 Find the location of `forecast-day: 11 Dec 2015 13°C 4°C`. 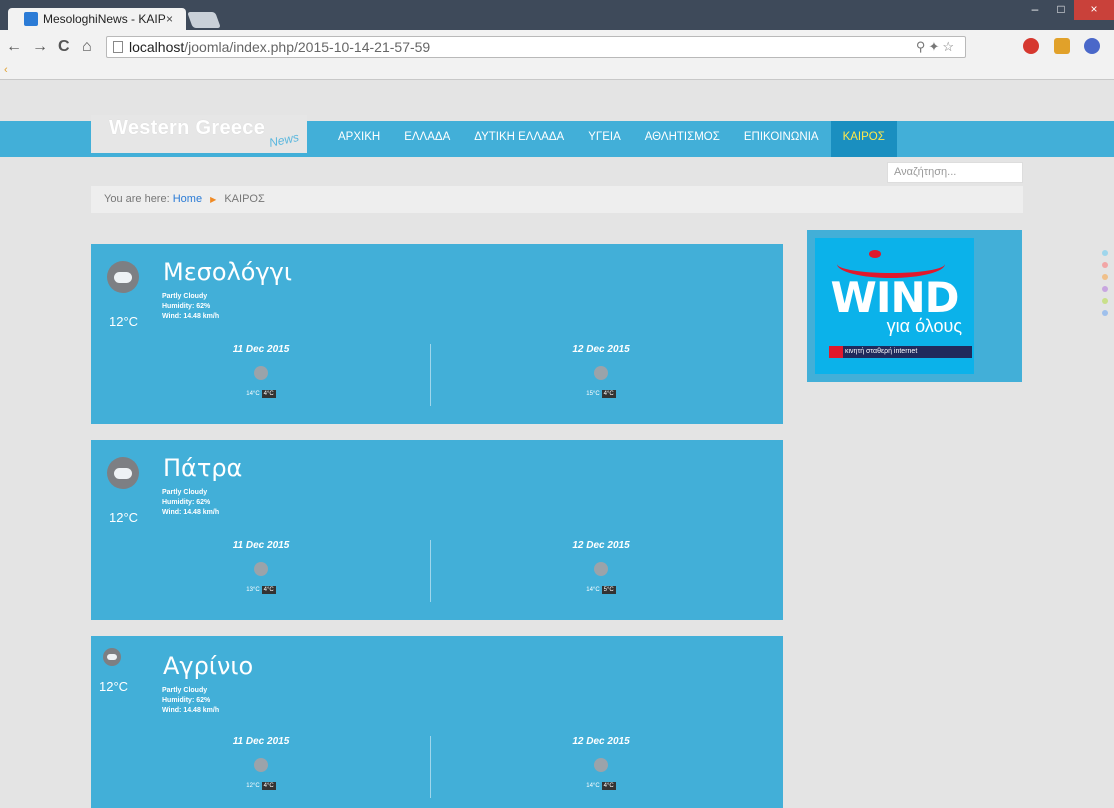

forecast-day: 11 Dec 2015 13°C 4°C is located at coordinates (261, 567).